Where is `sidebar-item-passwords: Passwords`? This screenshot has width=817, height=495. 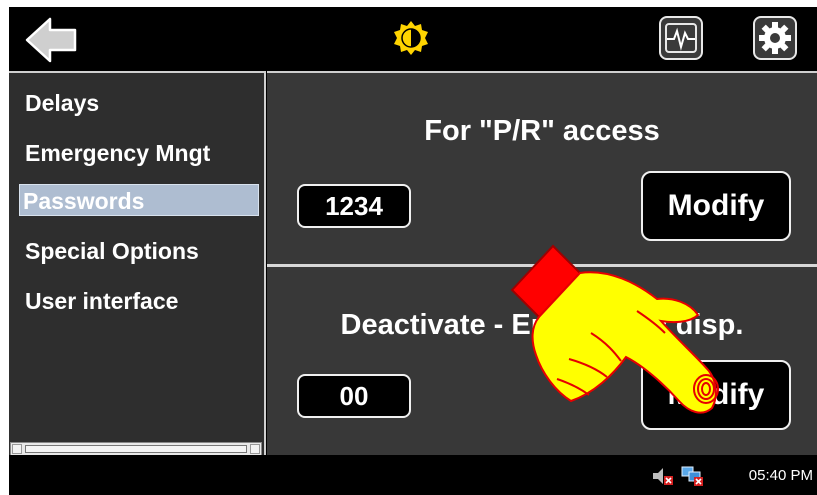 sidebar-item-passwords: Passwords is located at coordinates (139, 200).